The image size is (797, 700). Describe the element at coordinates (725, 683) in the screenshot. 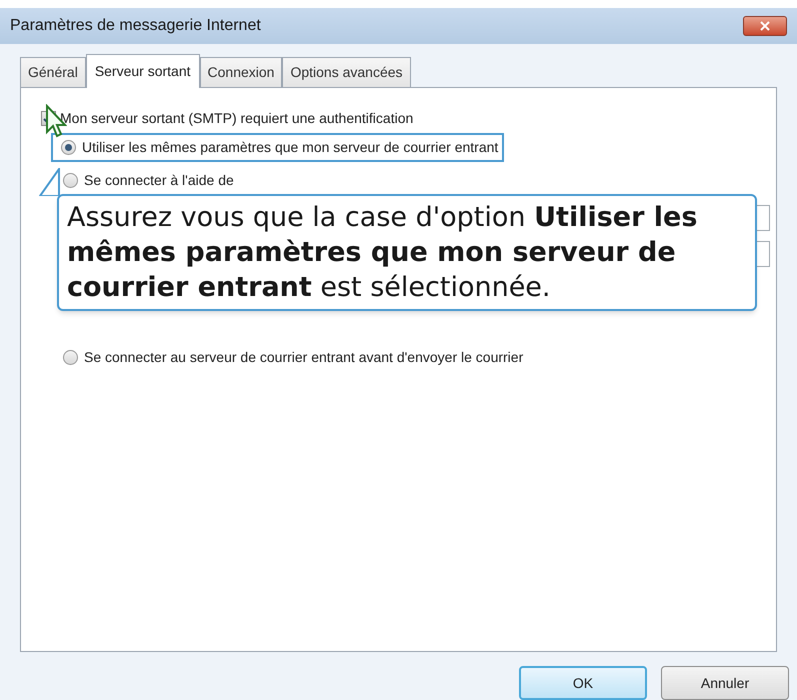

I see `dialog-button: Annuler` at that location.